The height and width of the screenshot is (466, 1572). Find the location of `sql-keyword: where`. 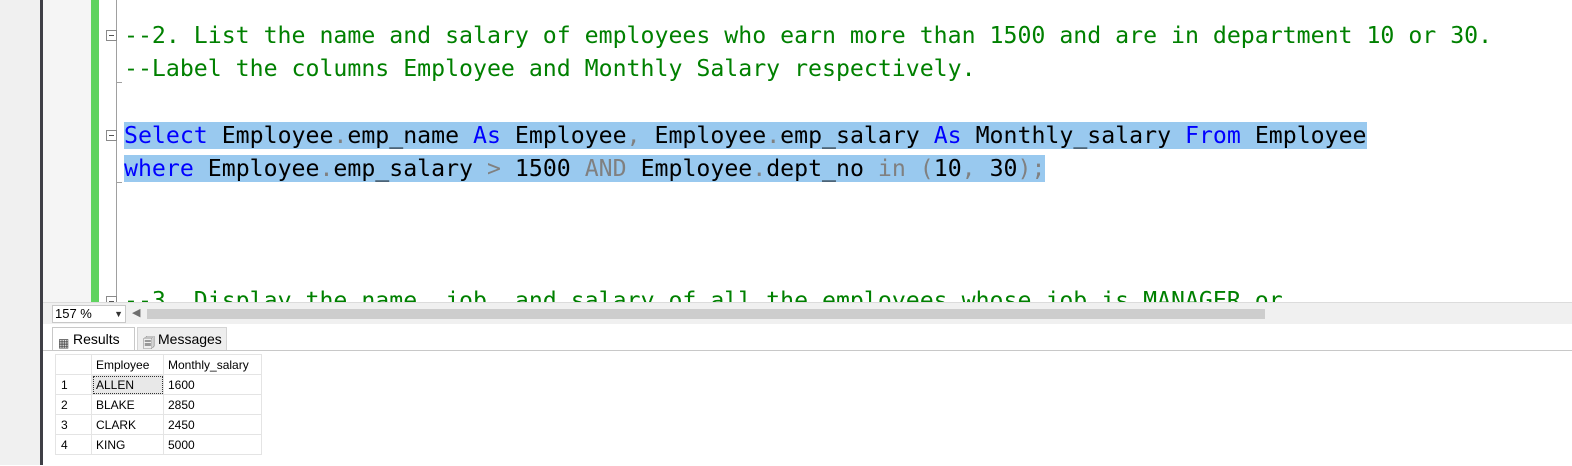

sql-keyword: where is located at coordinates (159, 168).